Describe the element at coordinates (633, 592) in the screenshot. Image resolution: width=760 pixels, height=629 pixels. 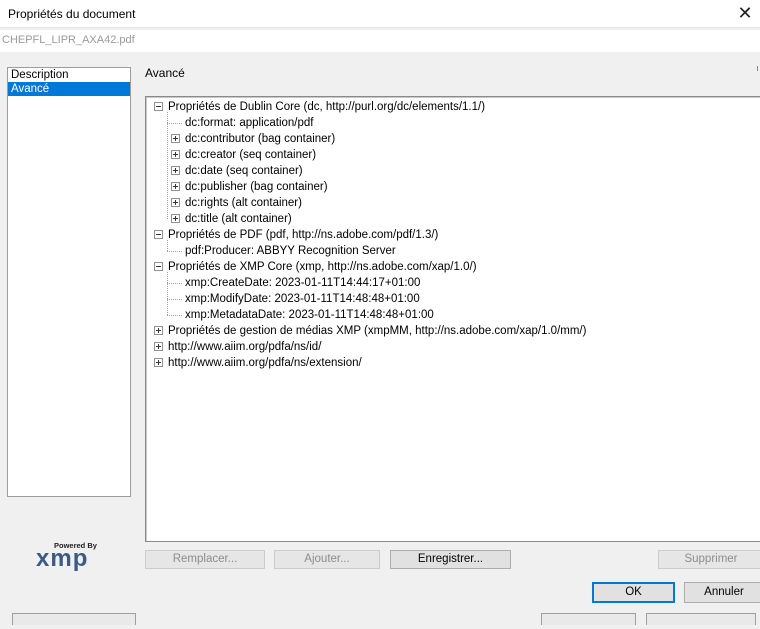
I see `ok-button: OK` at that location.